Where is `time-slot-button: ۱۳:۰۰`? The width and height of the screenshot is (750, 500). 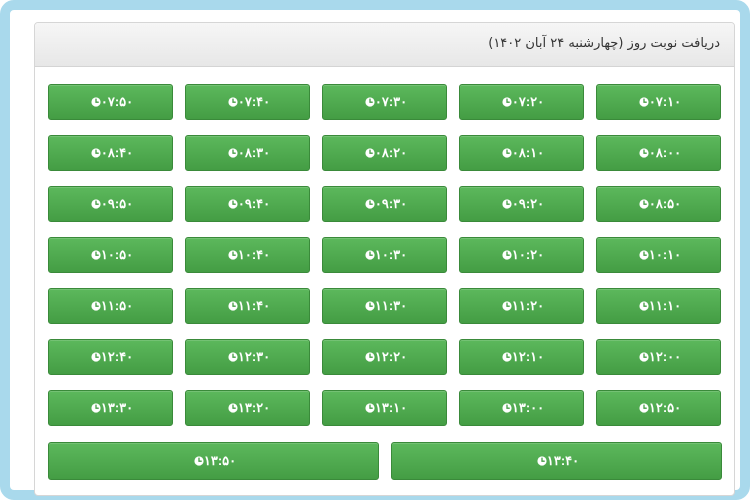 time-slot-button: ۱۳:۰۰ is located at coordinates (521, 408).